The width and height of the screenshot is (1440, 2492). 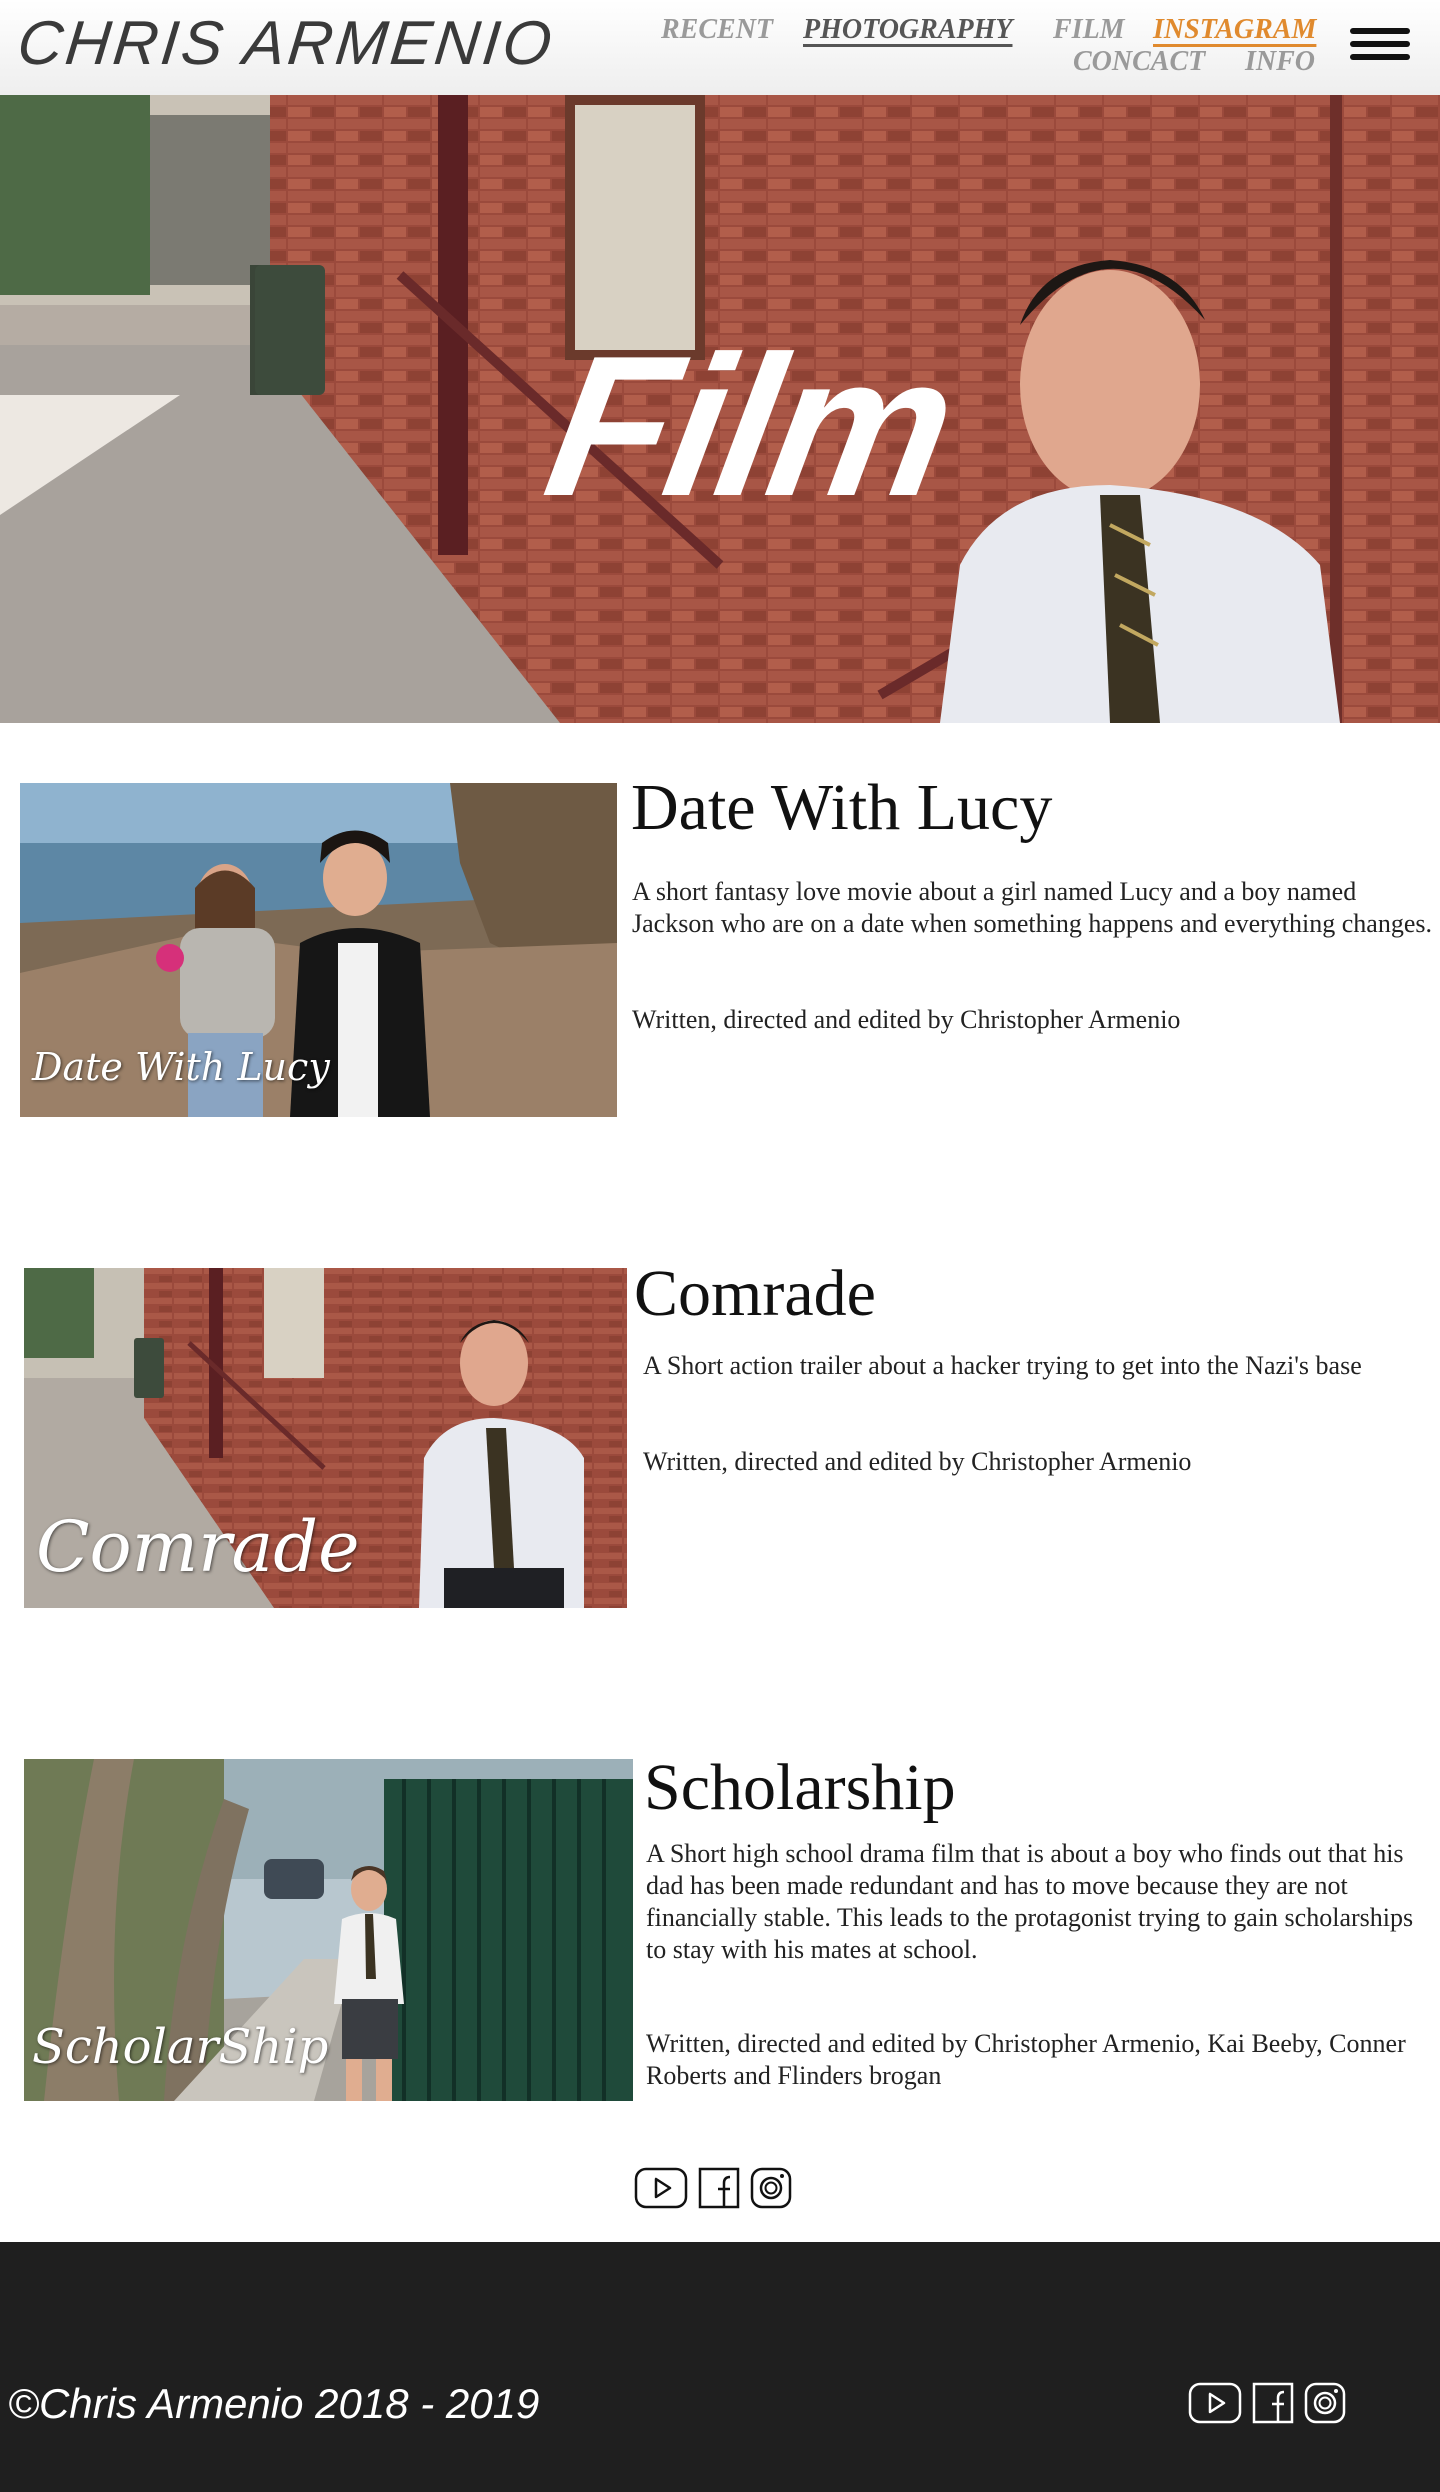 I want to click on hero-title: Film, so click(x=749, y=426).